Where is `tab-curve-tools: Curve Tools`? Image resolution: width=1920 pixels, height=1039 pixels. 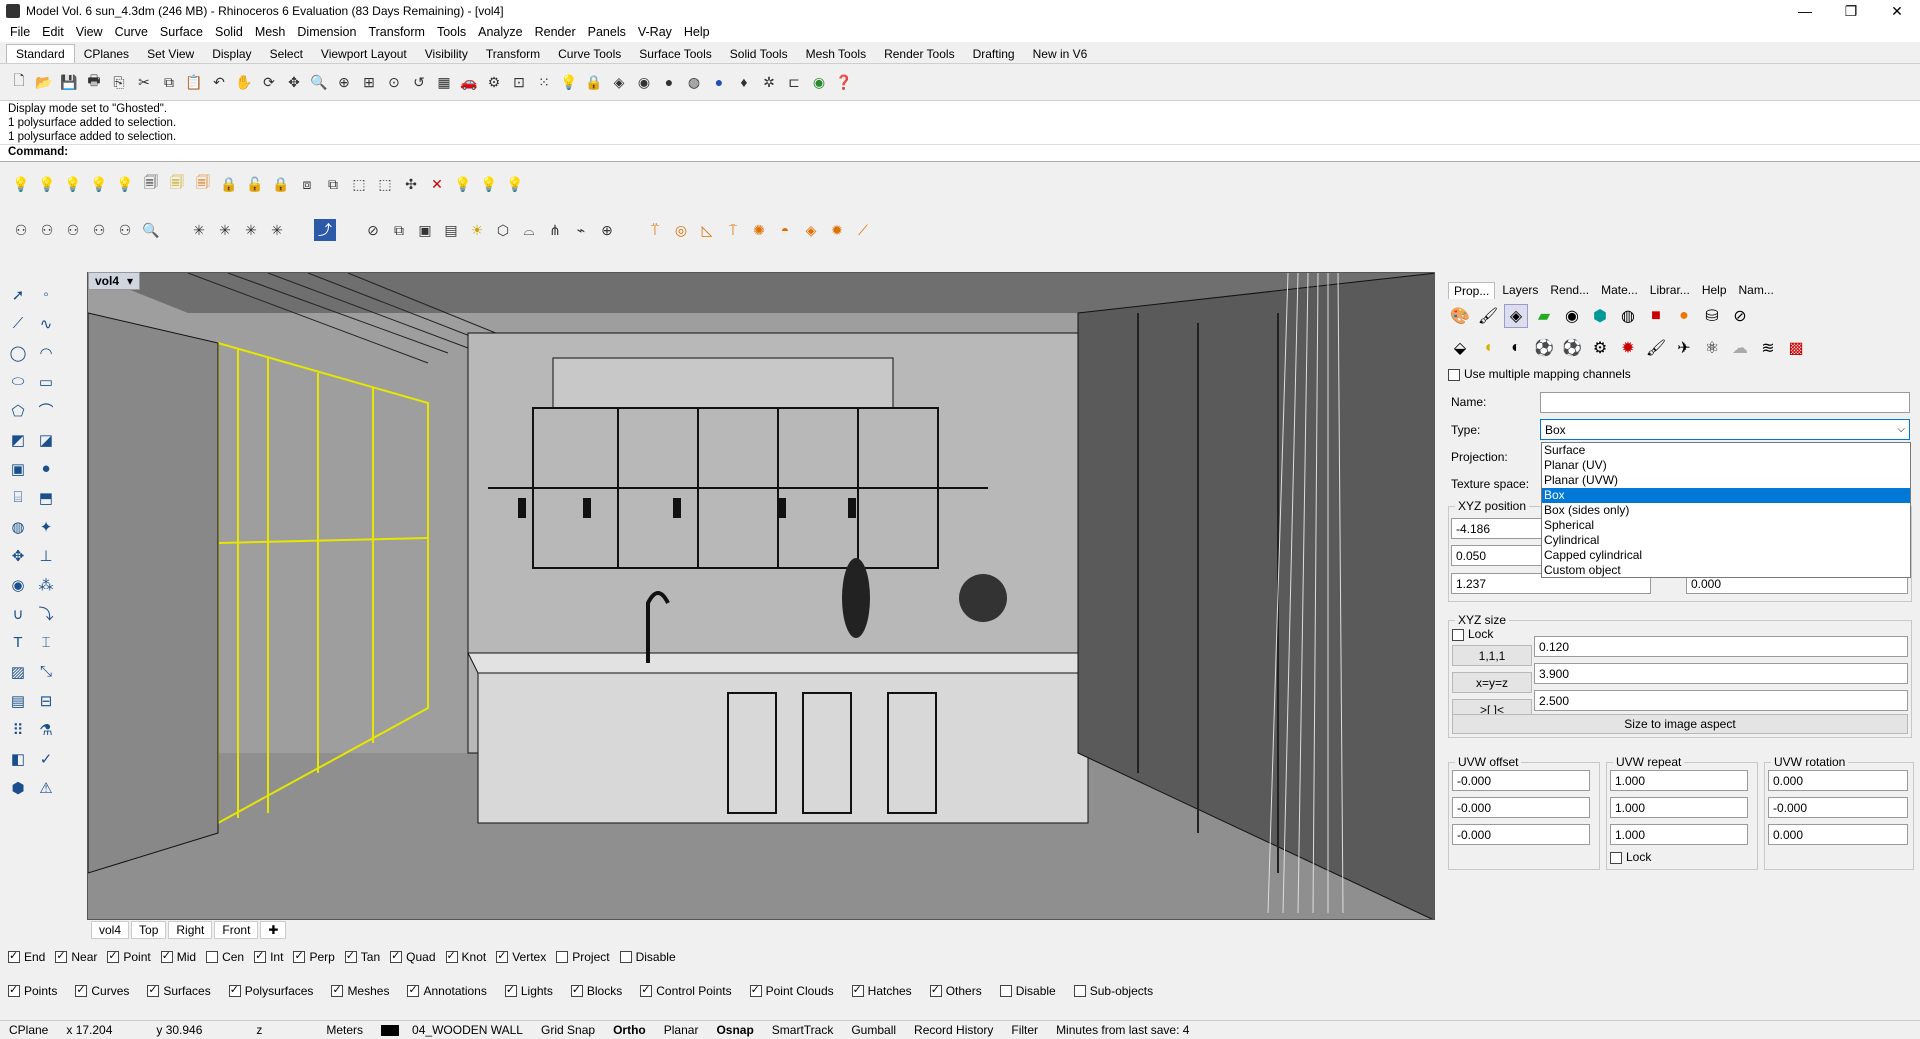 tab-curve-tools: Curve Tools is located at coordinates (589, 54).